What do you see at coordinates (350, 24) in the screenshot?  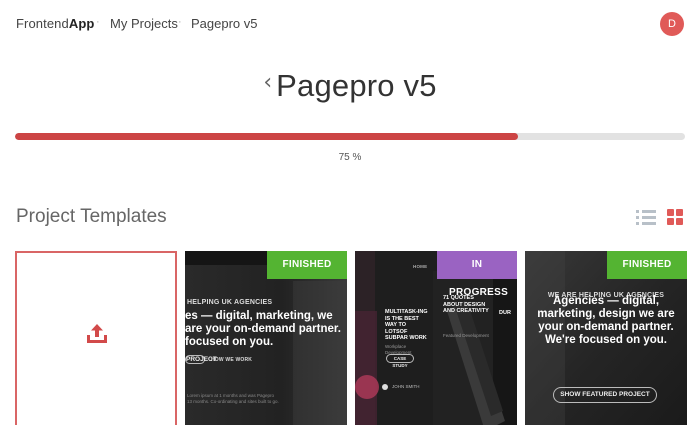 I see `top-bar: FrontendApp · My Projects · Pagepro v5 D` at bounding box center [350, 24].